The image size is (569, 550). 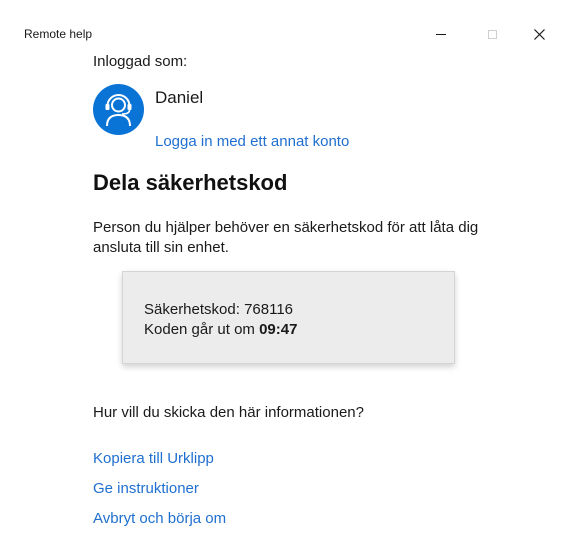 What do you see at coordinates (252, 141) in the screenshot?
I see `switch-account-link: Logga in med ett annat konto` at bounding box center [252, 141].